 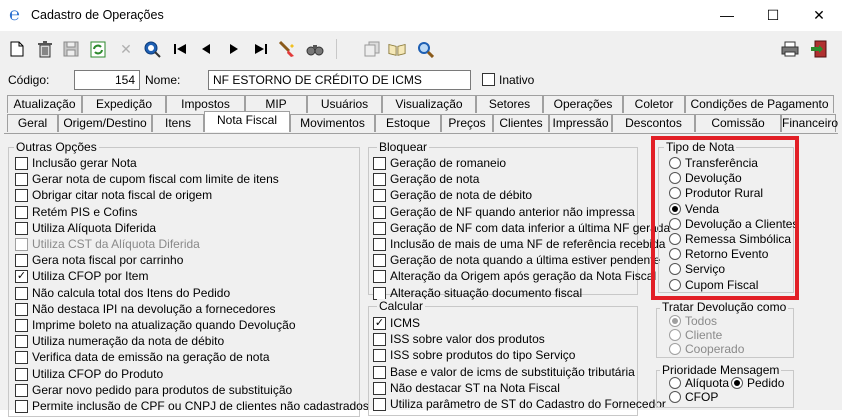 What do you see at coordinates (675, 397) in the screenshot?
I see `cfop-radio` at bounding box center [675, 397].